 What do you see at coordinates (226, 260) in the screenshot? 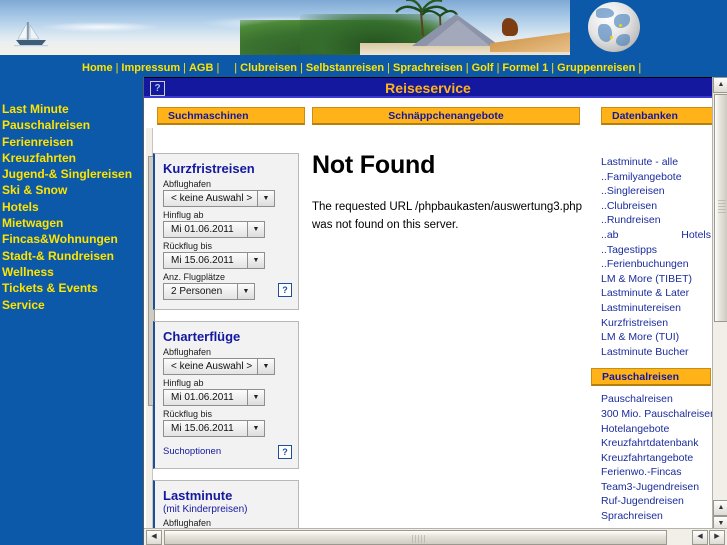
I see `return-date-select-kurzfrist: Mi 15.06.2011 ▼` at bounding box center [226, 260].